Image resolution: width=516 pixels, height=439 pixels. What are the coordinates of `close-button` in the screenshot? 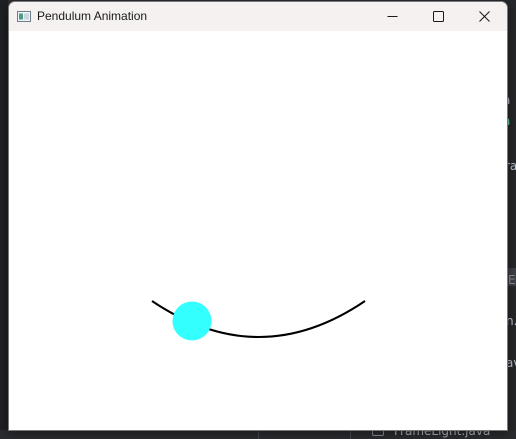 It's located at (484, 16).